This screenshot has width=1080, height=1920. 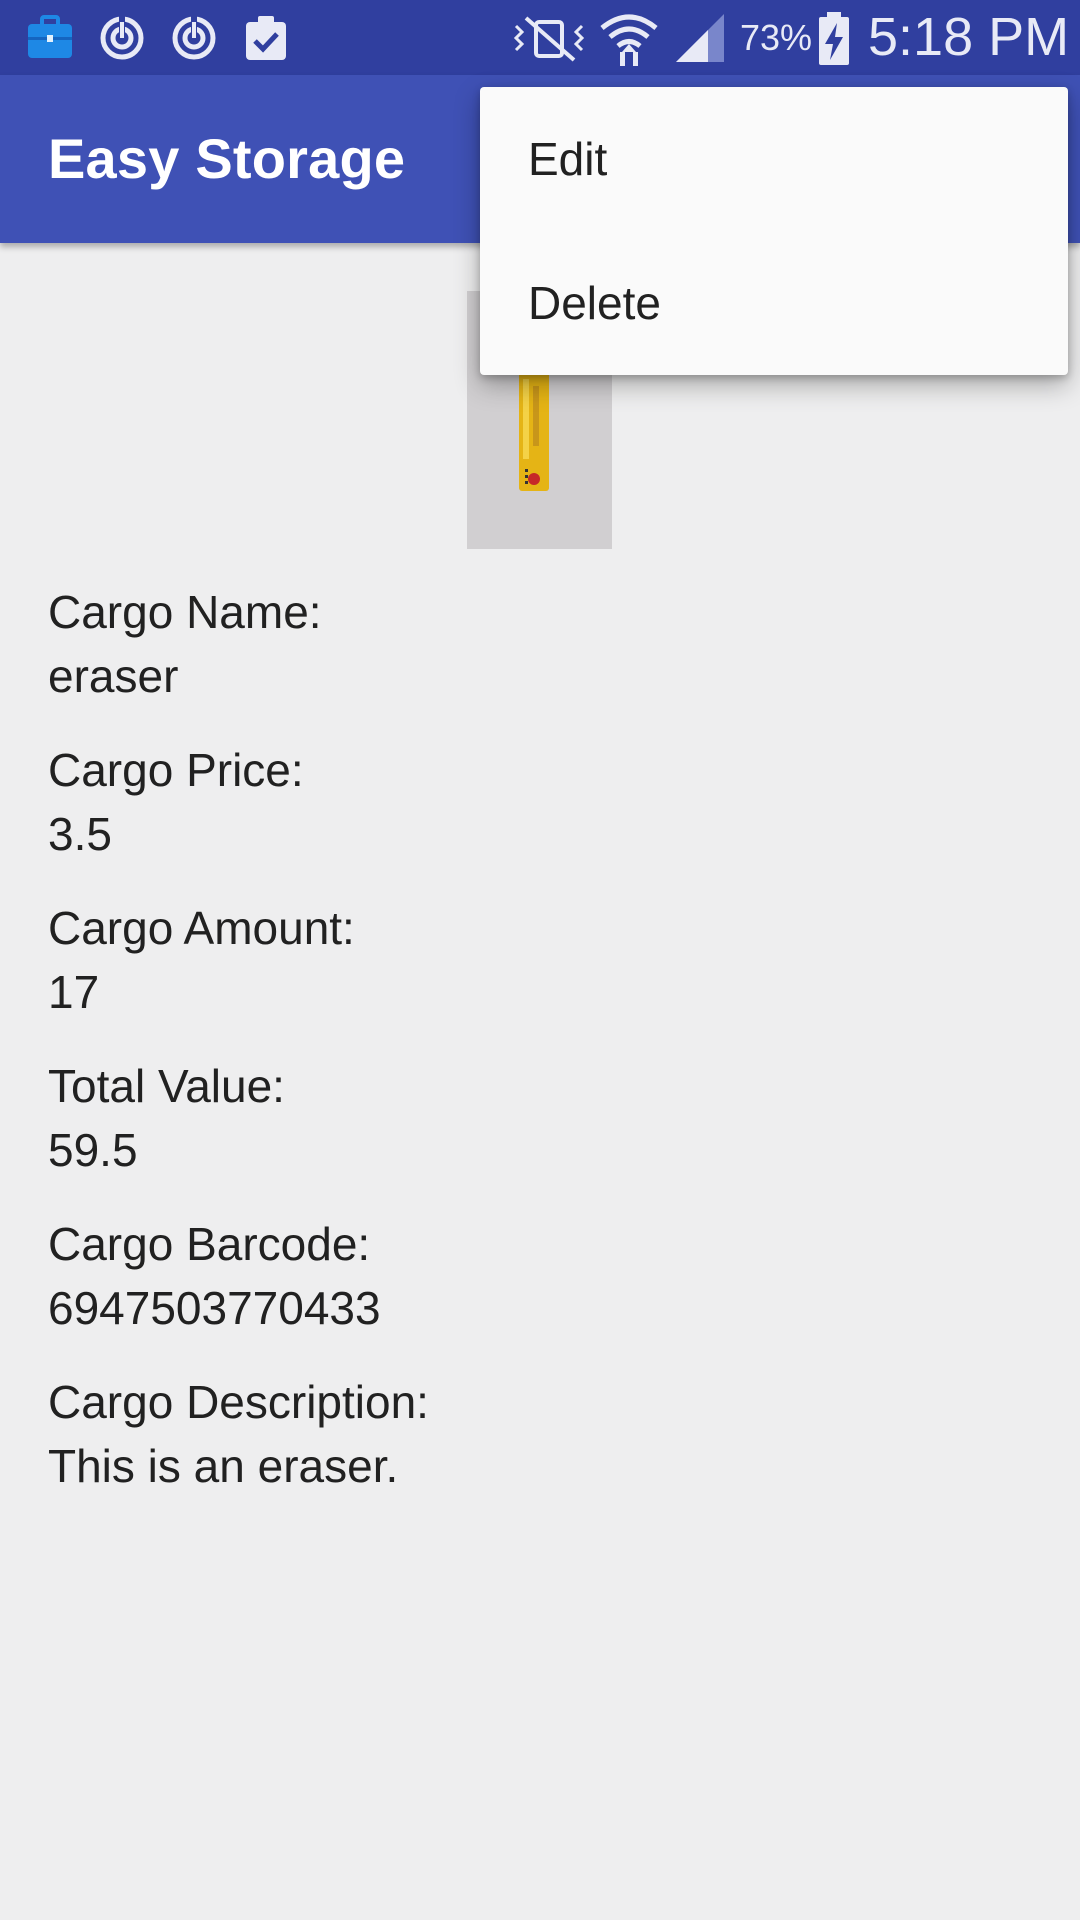 I want to click on total-value-value: 59.5, so click(x=93, y=1150).